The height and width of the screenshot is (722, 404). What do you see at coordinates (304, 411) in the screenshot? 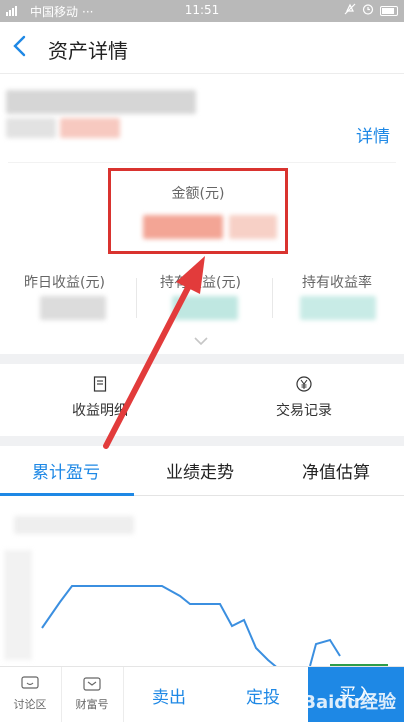
I see `transaction-record-label: 交易记录` at bounding box center [304, 411].